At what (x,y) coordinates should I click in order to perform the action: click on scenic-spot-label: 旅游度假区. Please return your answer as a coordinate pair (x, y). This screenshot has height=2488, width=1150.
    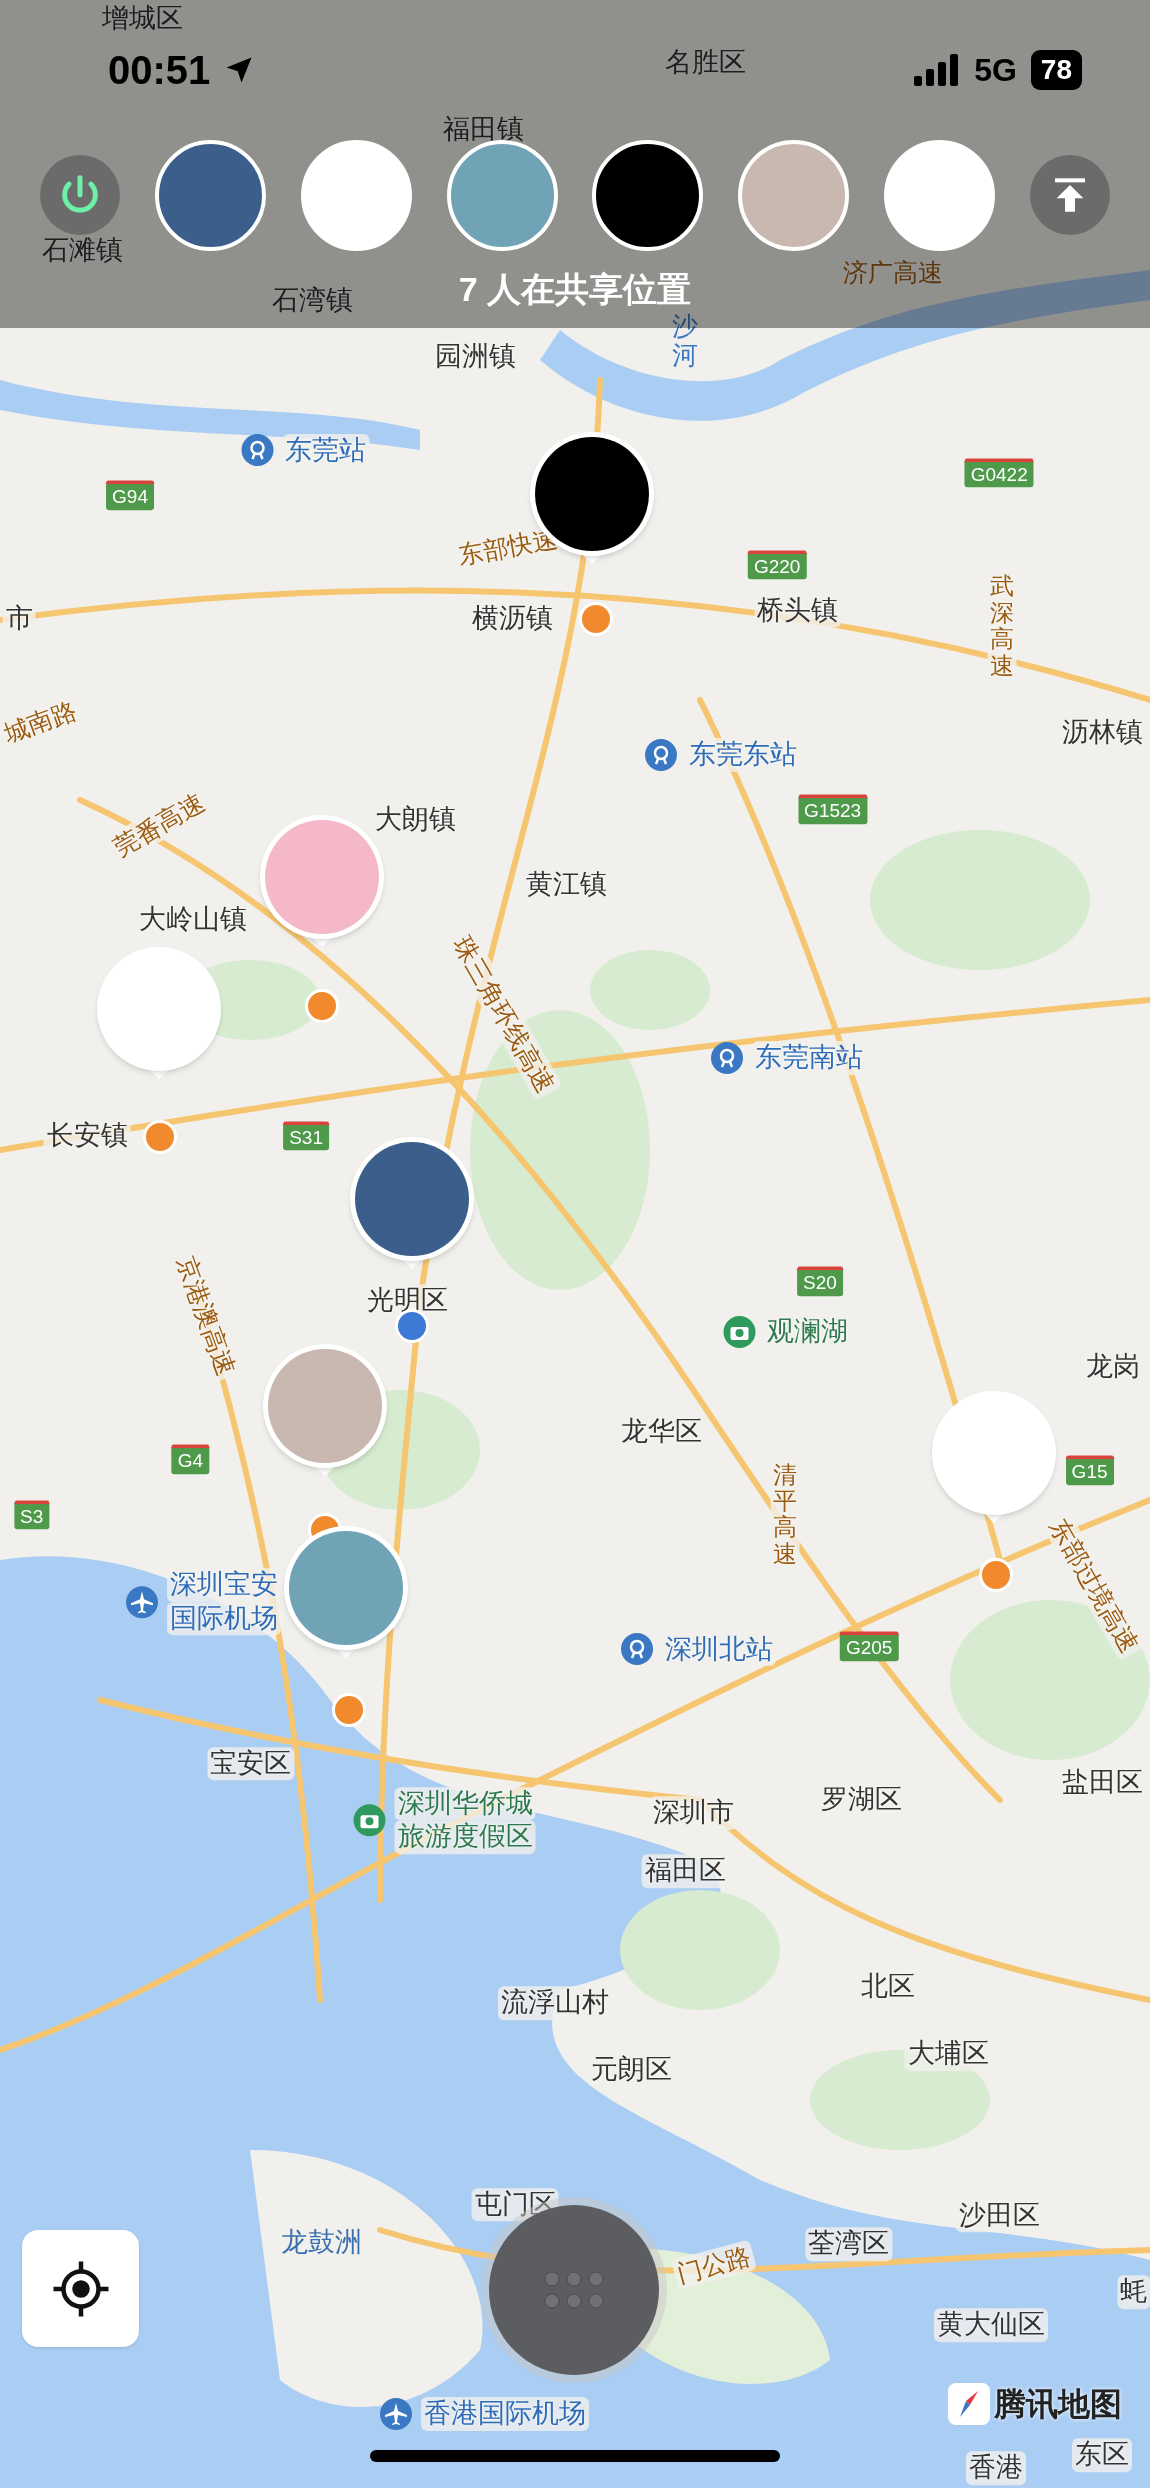
    Looking at the image, I should click on (465, 1837).